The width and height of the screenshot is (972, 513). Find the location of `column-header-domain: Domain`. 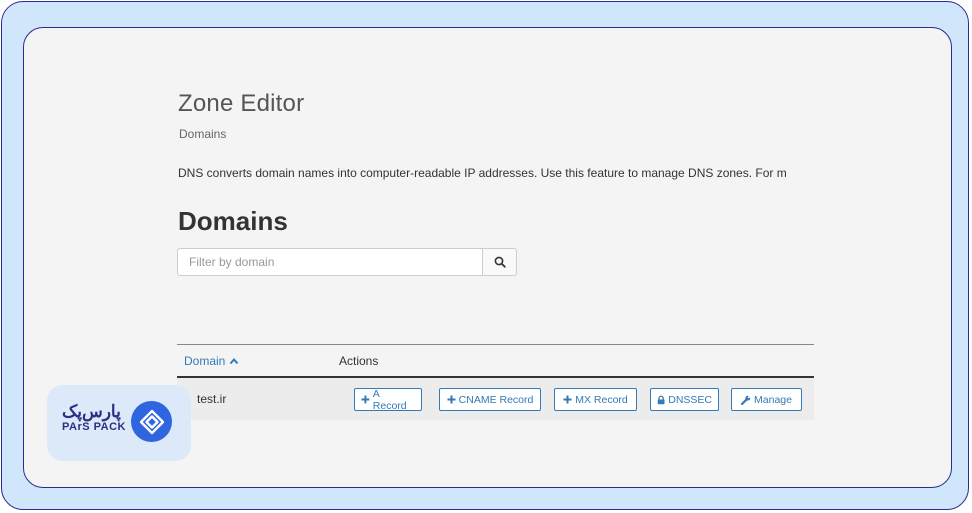

column-header-domain: Domain is located at coordinates (211, 361).